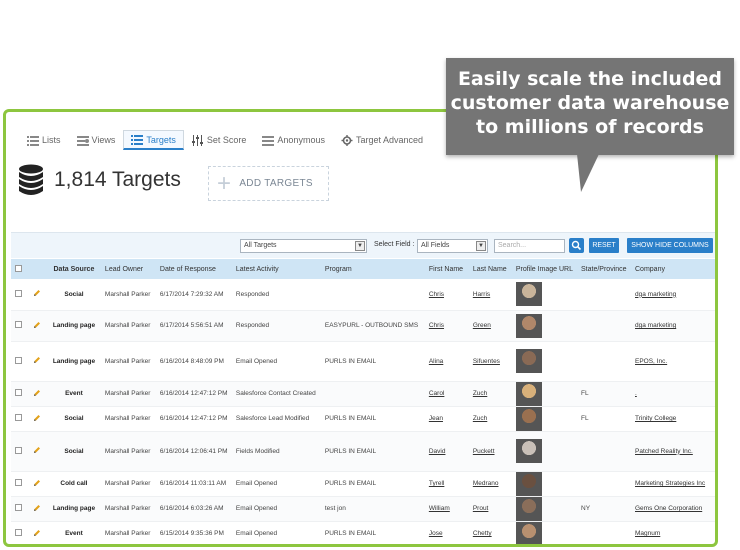  What do you see at coordinates (446, 532) in the screenshot?
I see `first-name-cell: Jose` at bounding box center [446, 532].